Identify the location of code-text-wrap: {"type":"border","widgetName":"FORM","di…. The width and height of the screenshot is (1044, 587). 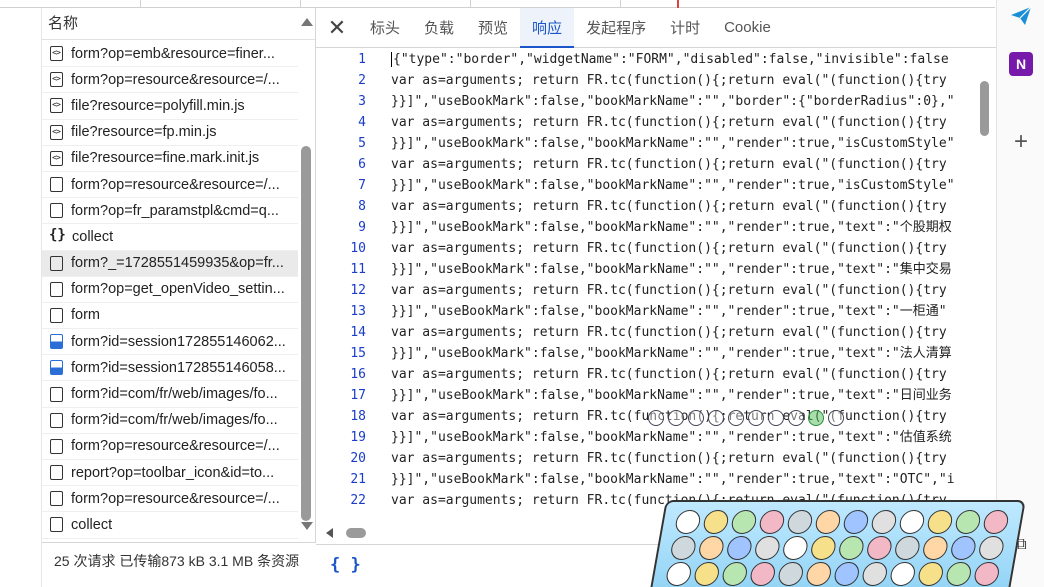
(668, 59).